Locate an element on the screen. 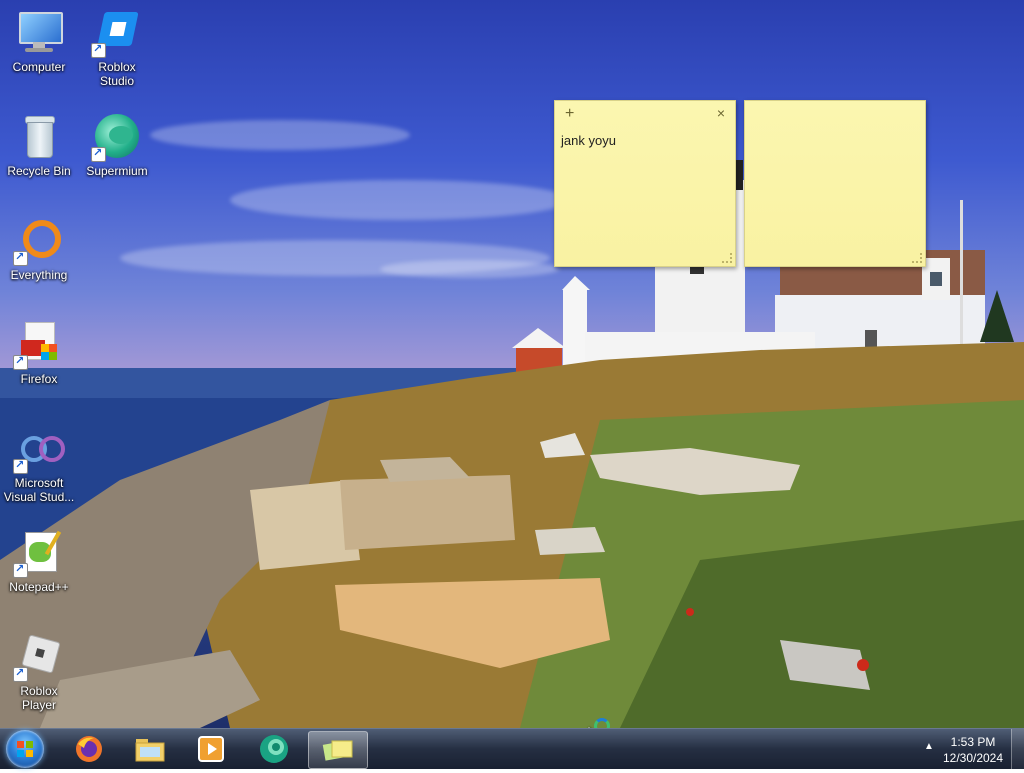 The height and width of the screenshot is (773, 1024). desktop-icon-notepadpp: Notepad++ is located at coordinates (39, 568).